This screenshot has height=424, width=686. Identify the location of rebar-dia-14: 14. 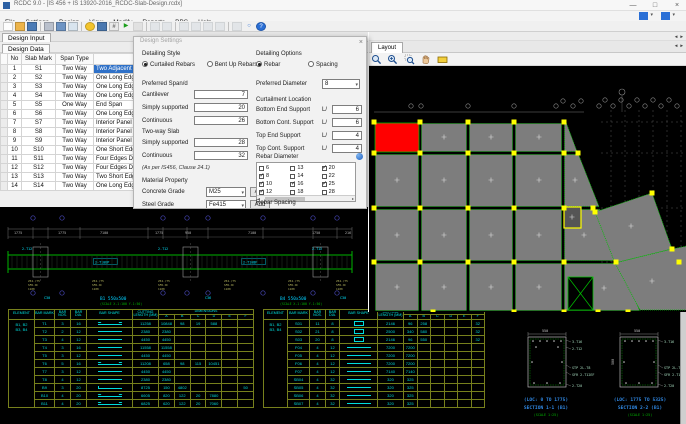
(305, 176).